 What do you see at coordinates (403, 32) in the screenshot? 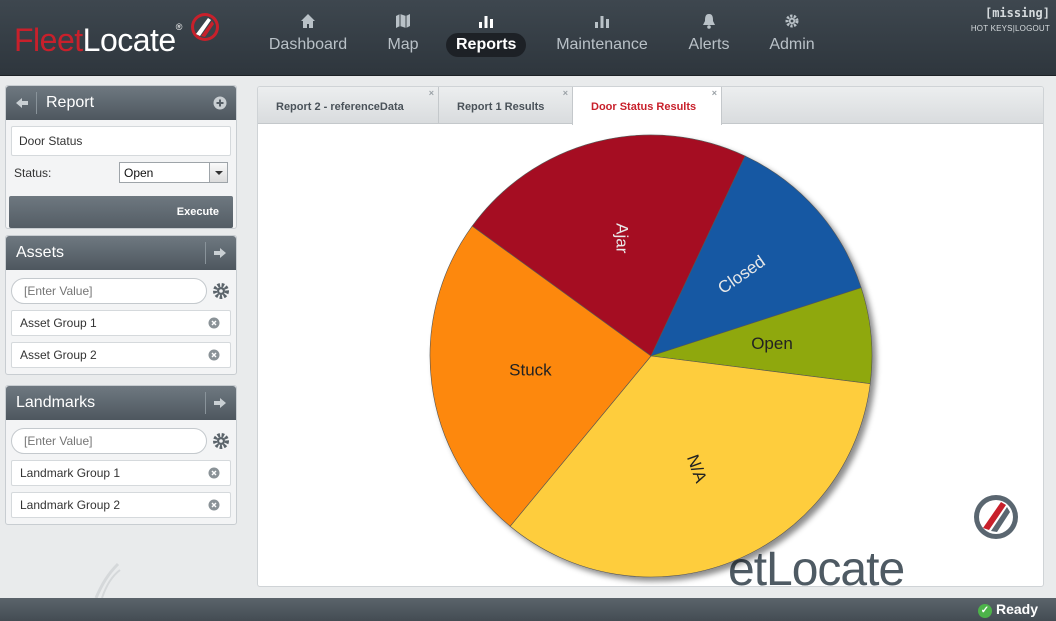
I see `nav-map: Map` at bounding box center [403, 32].